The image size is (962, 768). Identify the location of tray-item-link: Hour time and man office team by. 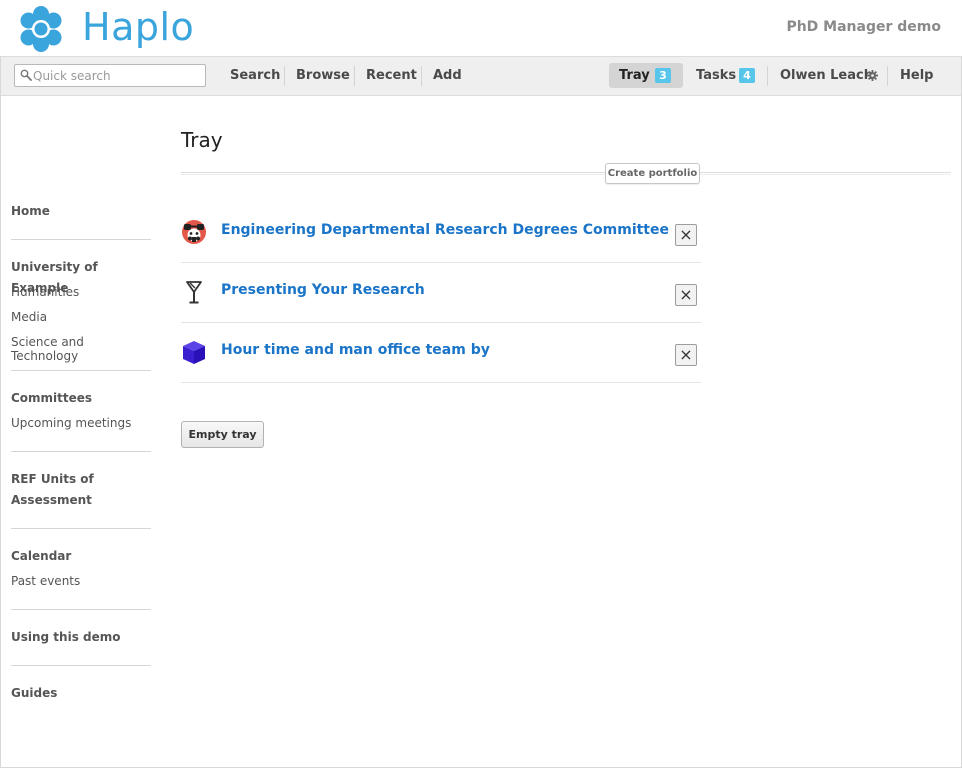
(355, 350).